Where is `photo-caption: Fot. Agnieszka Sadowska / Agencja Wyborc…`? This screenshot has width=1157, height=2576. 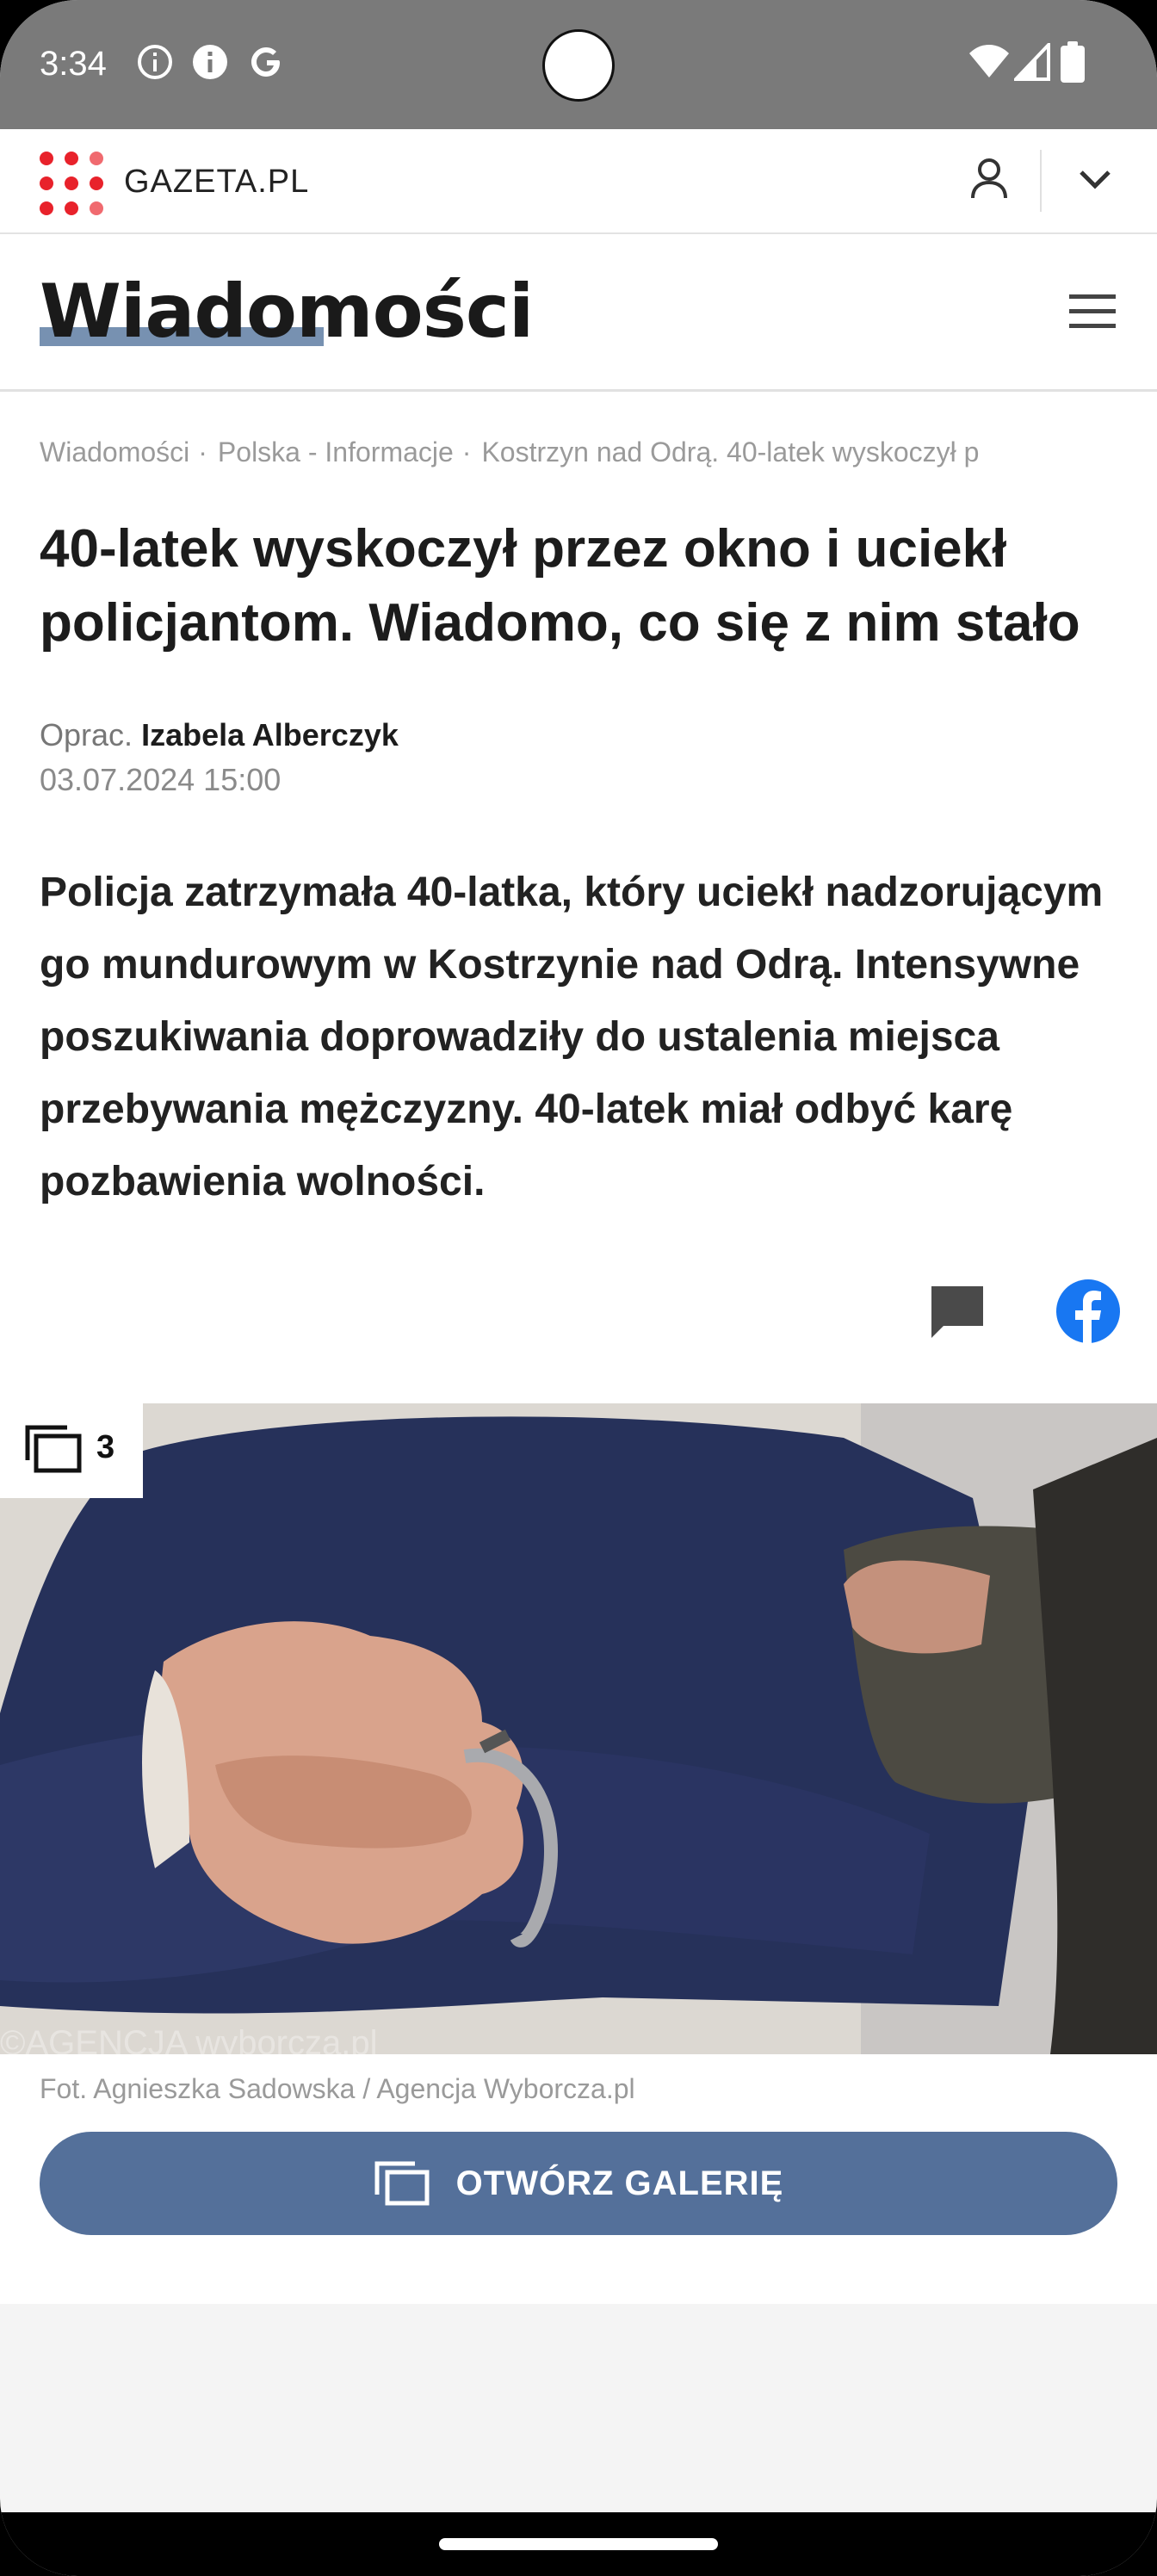
photo-caption: Fot. Agnieszka Sadowska / Agencja Wyborc… is located at coordinates (337, 2088).